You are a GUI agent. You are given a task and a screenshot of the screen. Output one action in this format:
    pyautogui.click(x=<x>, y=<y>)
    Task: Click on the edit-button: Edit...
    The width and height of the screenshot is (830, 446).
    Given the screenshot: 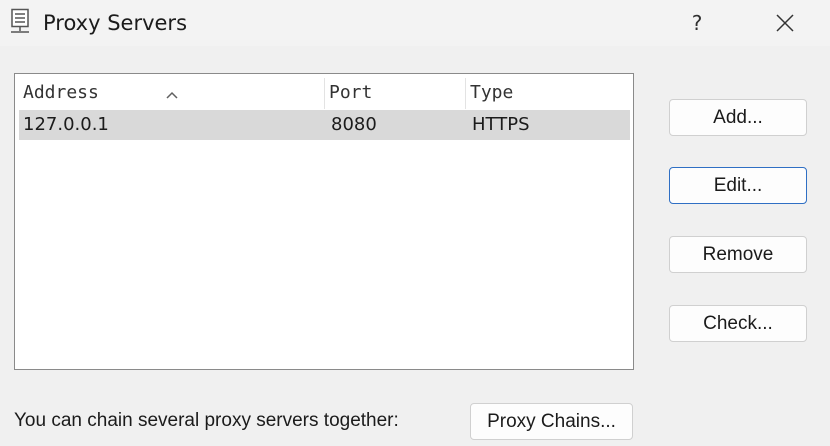 What is the action you would take?
    pyautogui.click(x=738, y=185)
    